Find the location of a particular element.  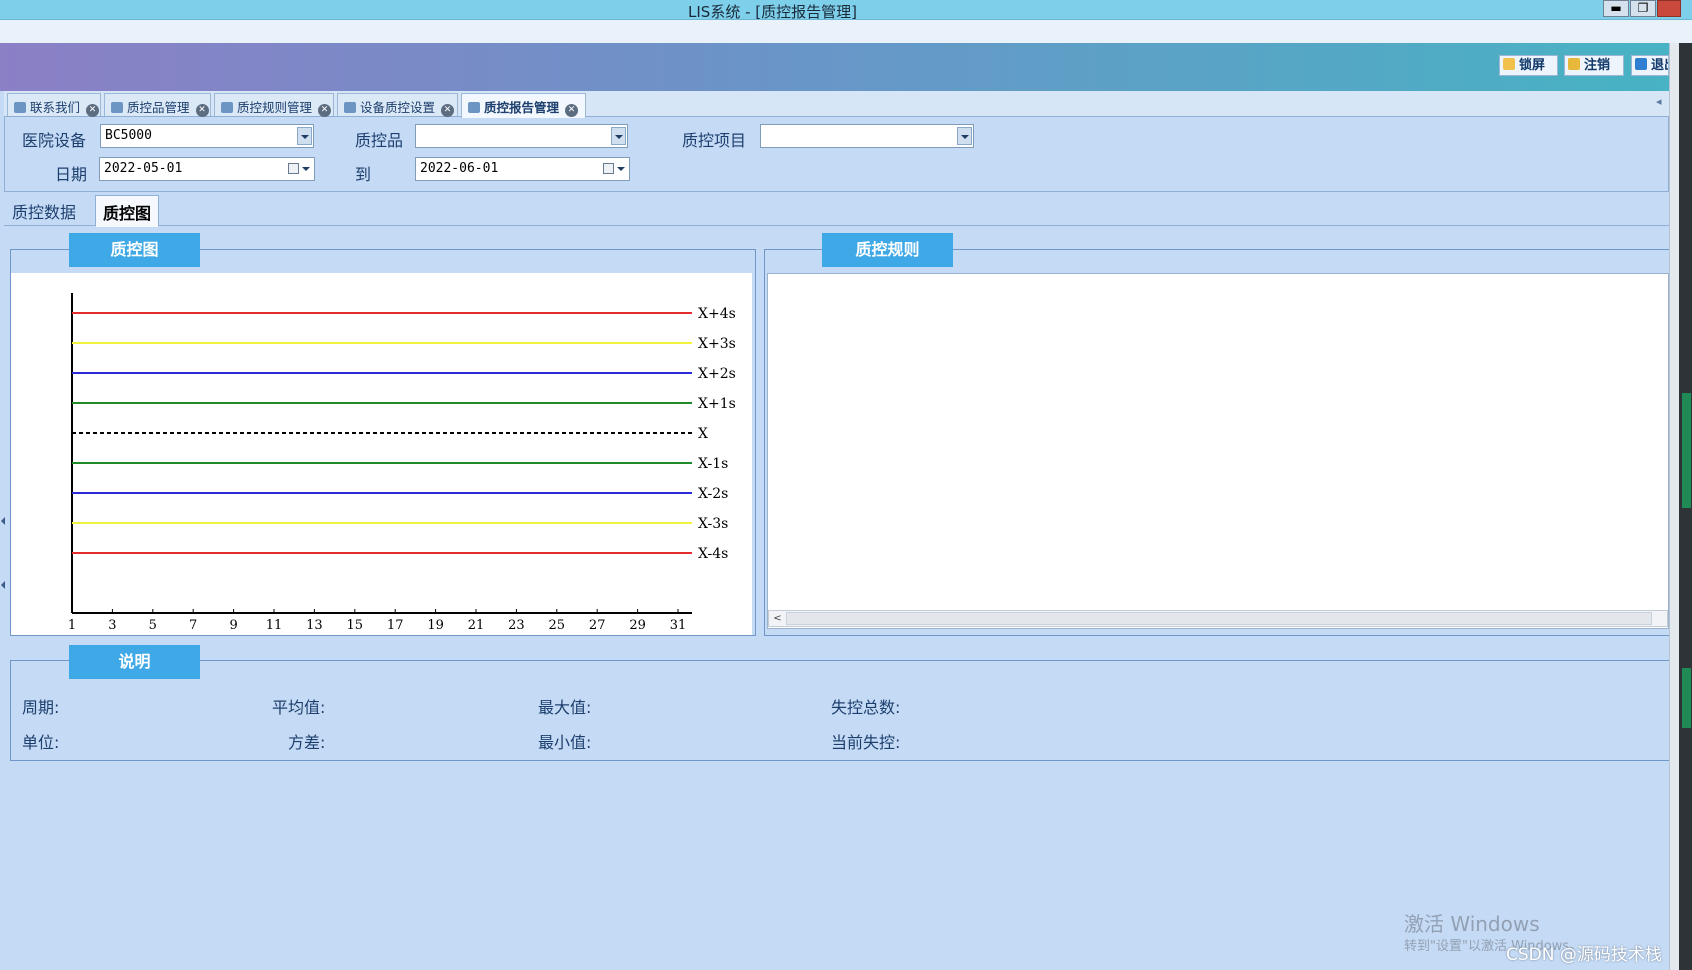

x-tick-label-3: 7 is located at coordinates (193, 625).